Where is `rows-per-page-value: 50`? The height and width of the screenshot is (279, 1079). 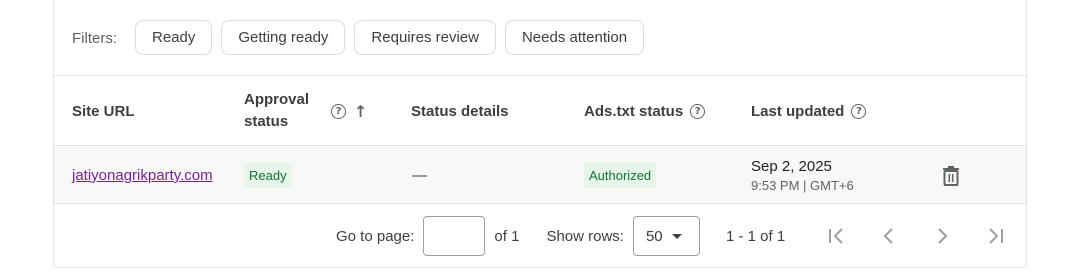 rows-per-page-value: 50 is located at coordinates (654, 236).